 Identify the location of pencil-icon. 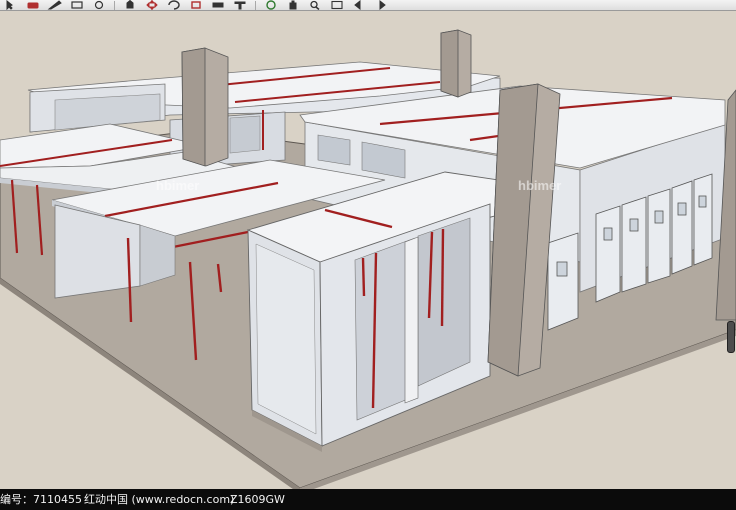
(54, 5).